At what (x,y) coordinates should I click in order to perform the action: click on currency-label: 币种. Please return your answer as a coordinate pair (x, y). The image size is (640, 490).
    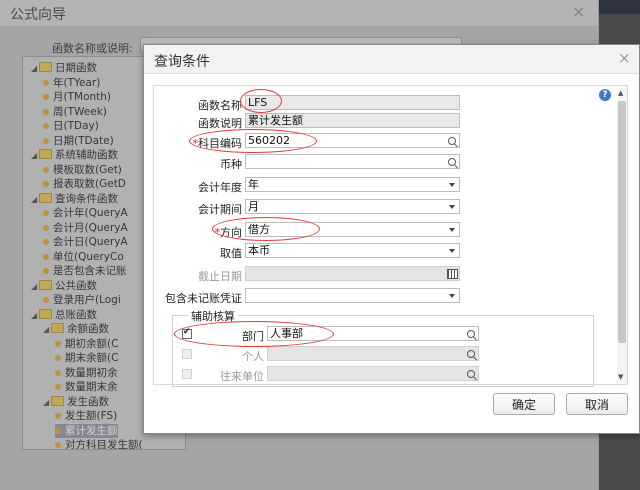
    Looking at the image, I should click on (231, 164).